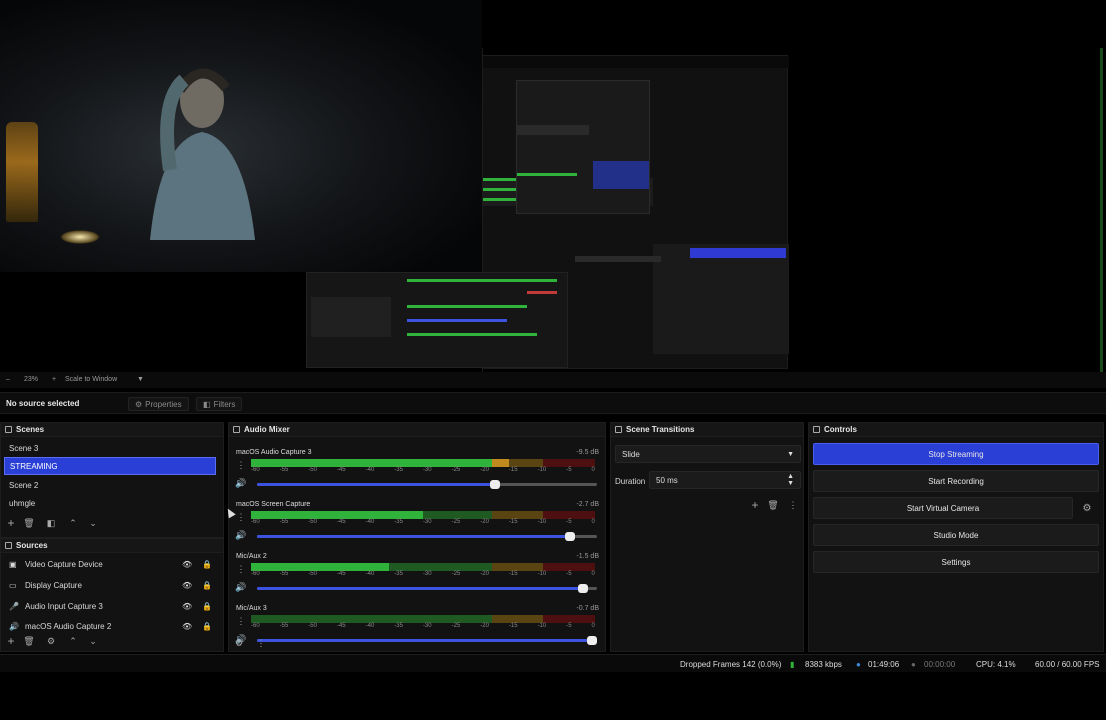 Image resolution: width=1106 pixels, height=720 pixels. What do you see at coordinates (630, 481) in the screenshot?
I see `duration-label: Duration` at bounding box center [630, 481].